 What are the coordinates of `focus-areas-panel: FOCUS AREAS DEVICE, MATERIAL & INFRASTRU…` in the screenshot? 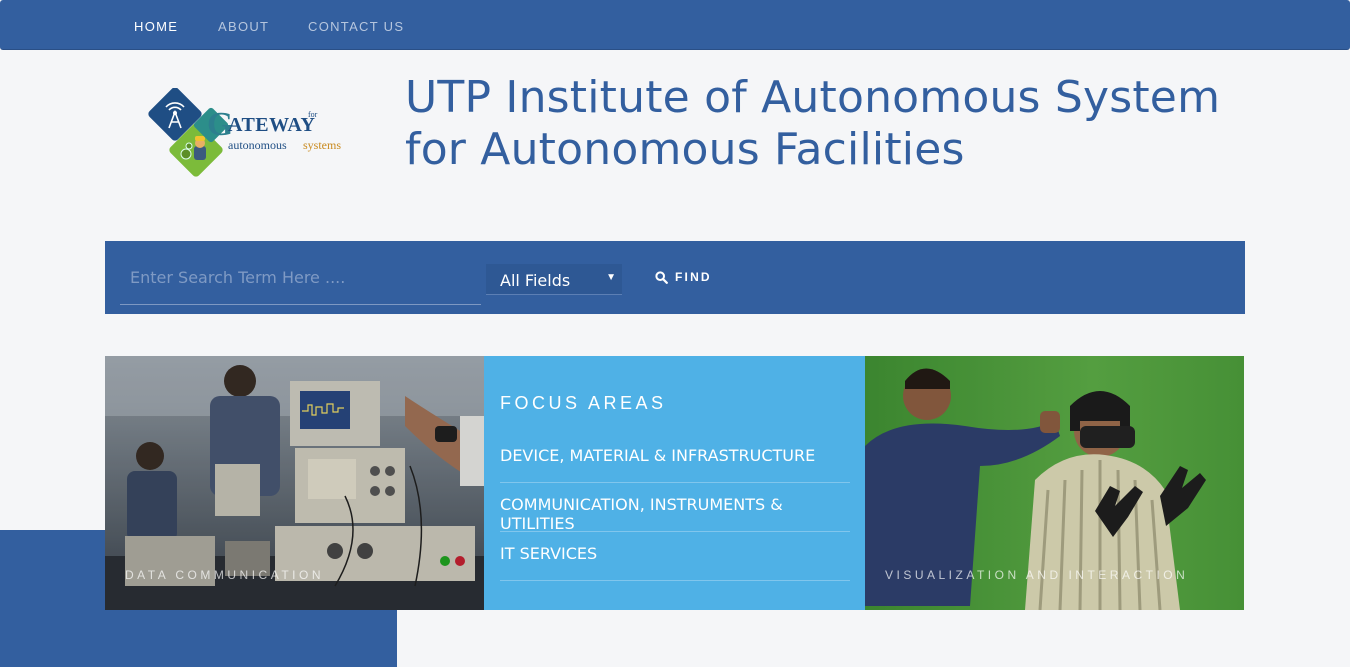 It's located at (674, 483).